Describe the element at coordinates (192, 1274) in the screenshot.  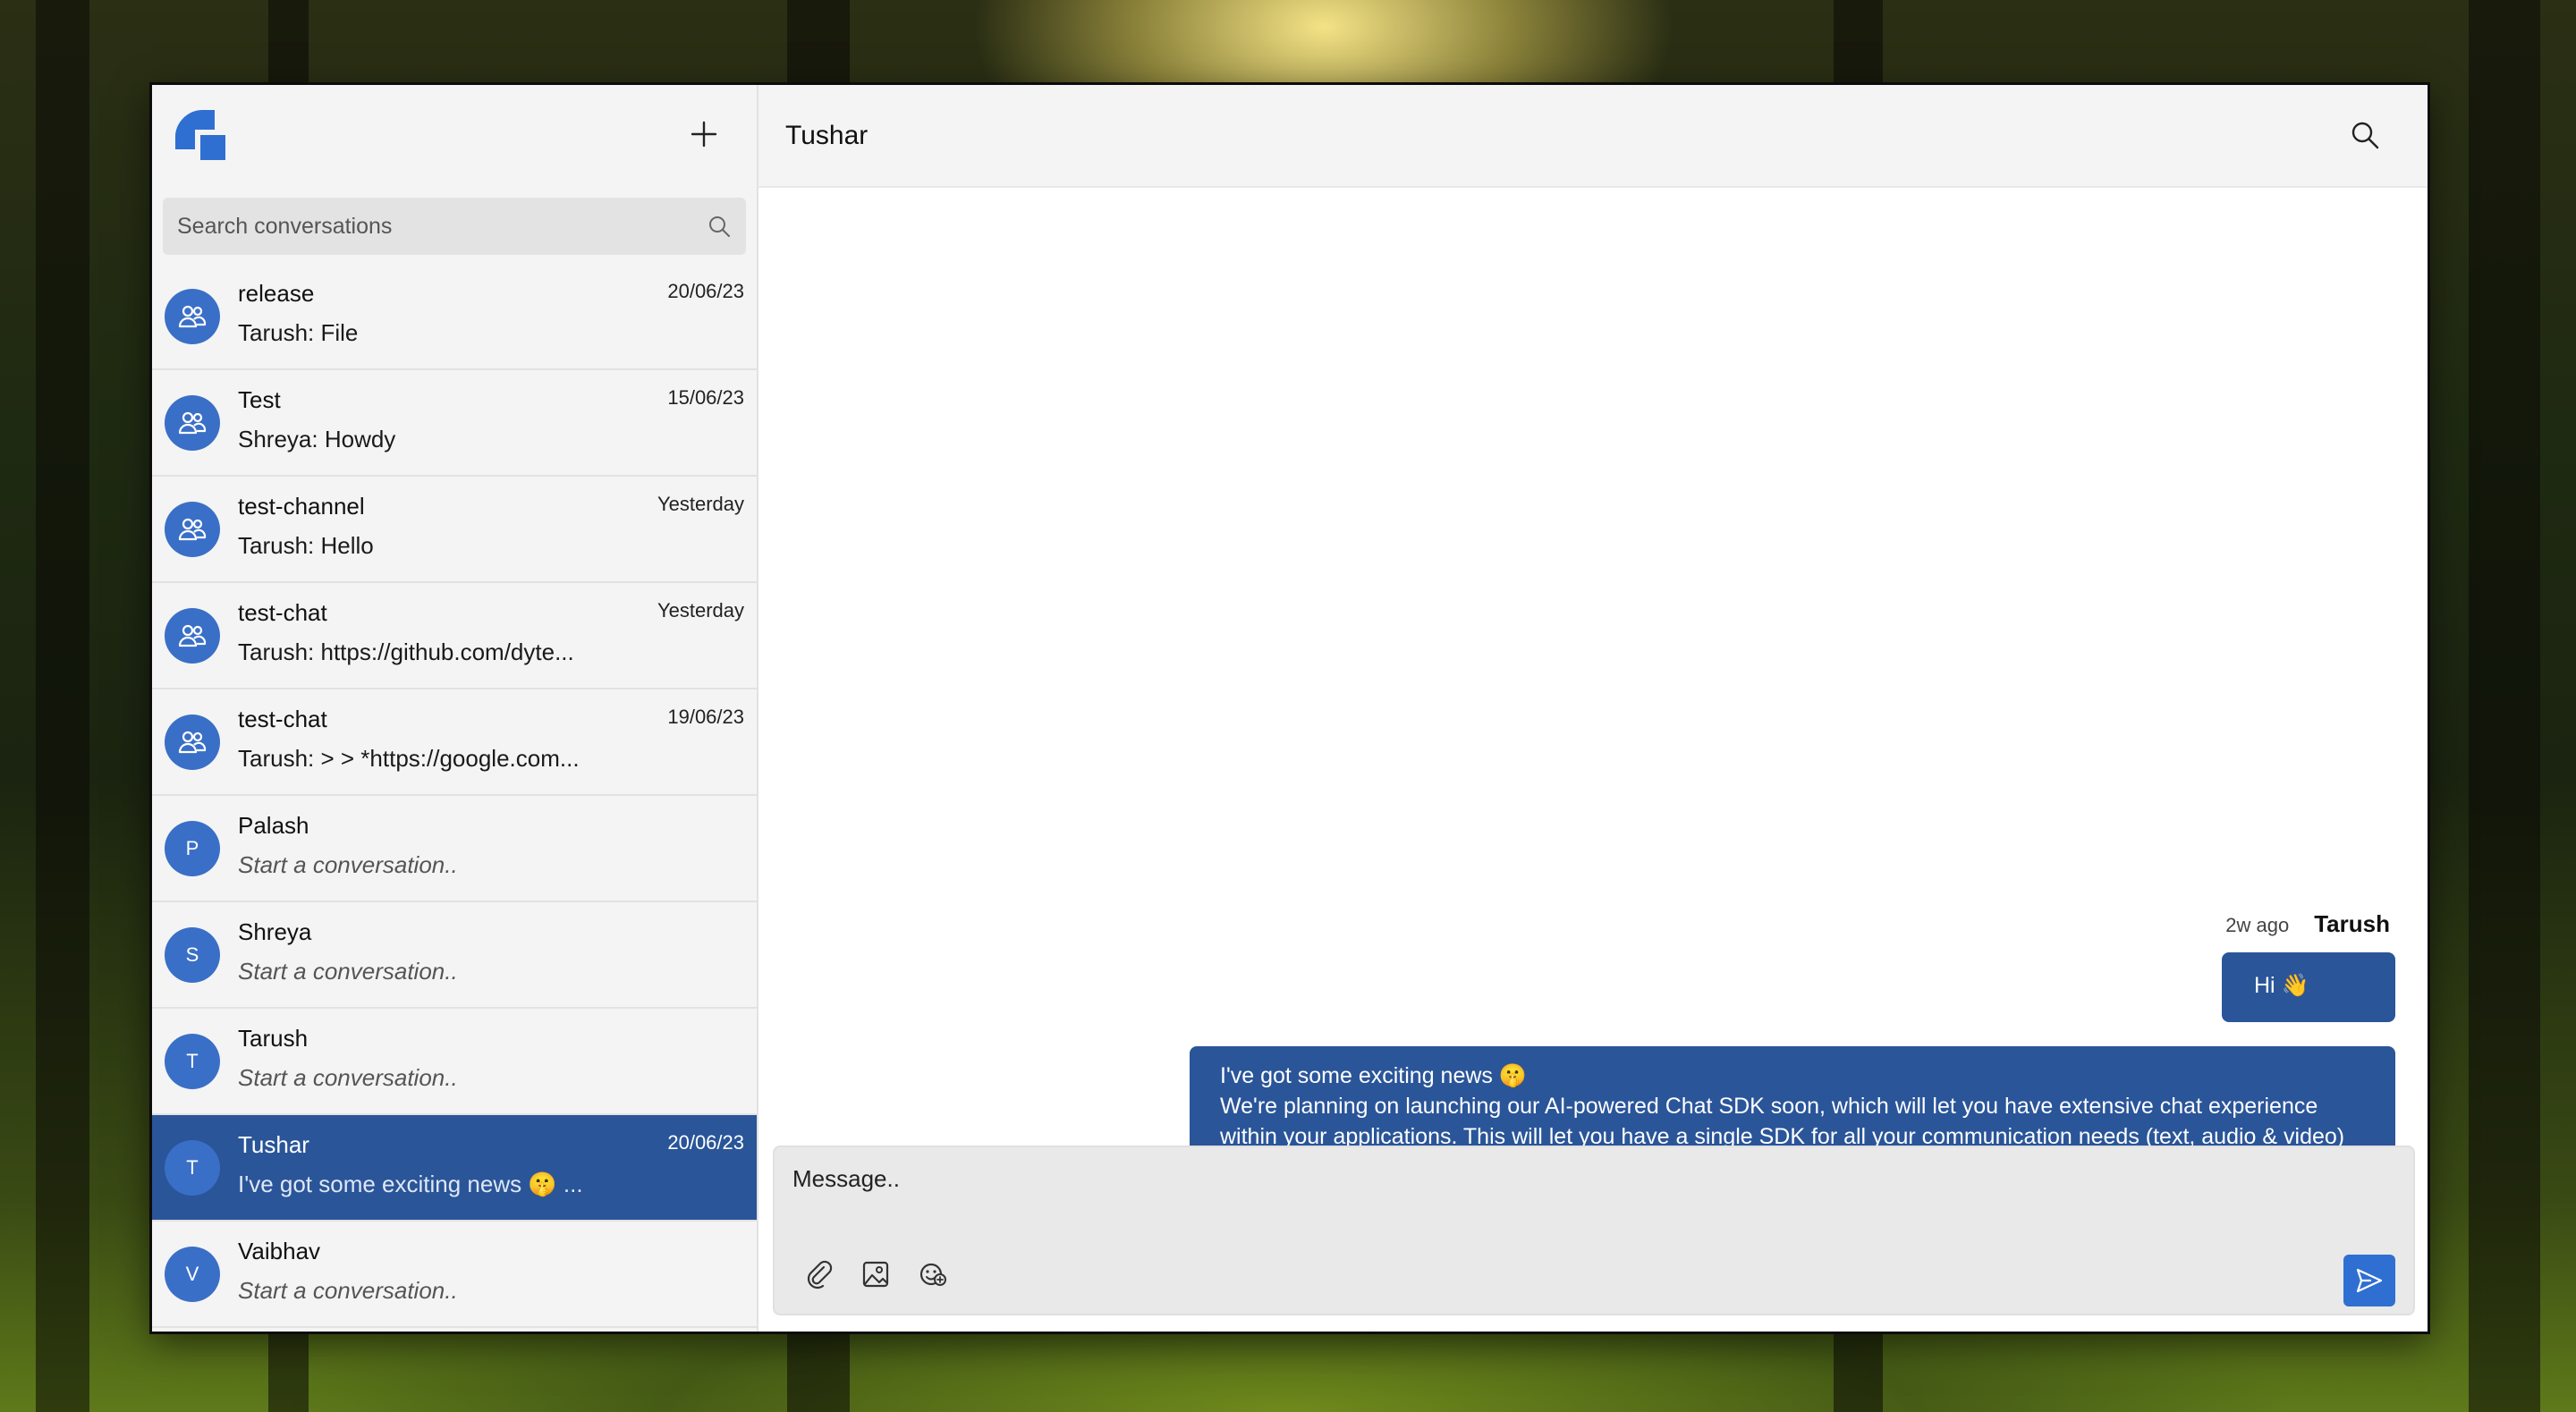
I see `avatar: V` at that location.